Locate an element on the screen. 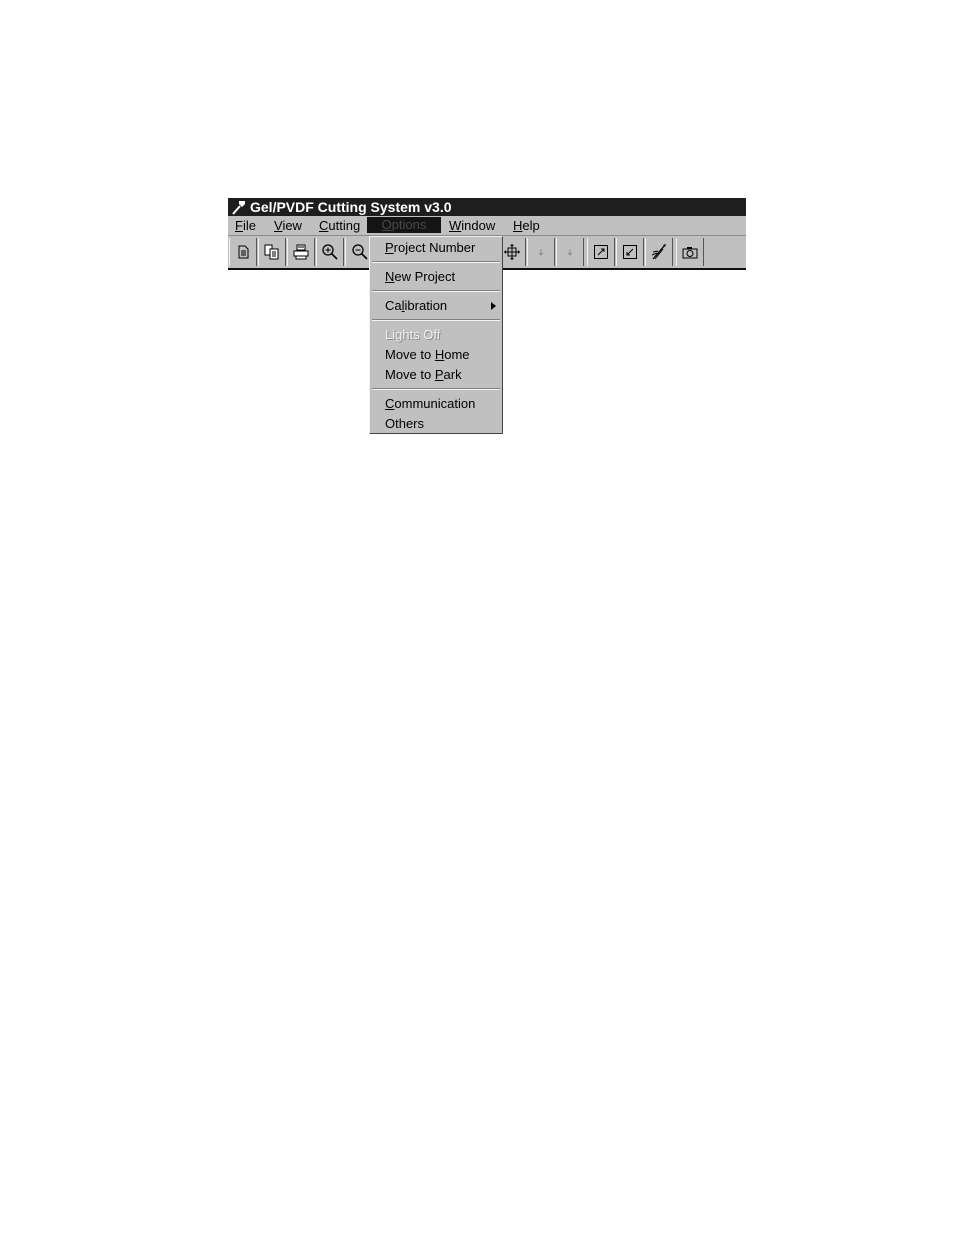 This screenshot has width=954, height=1235. expand-button is located at coordinates (601, 252).